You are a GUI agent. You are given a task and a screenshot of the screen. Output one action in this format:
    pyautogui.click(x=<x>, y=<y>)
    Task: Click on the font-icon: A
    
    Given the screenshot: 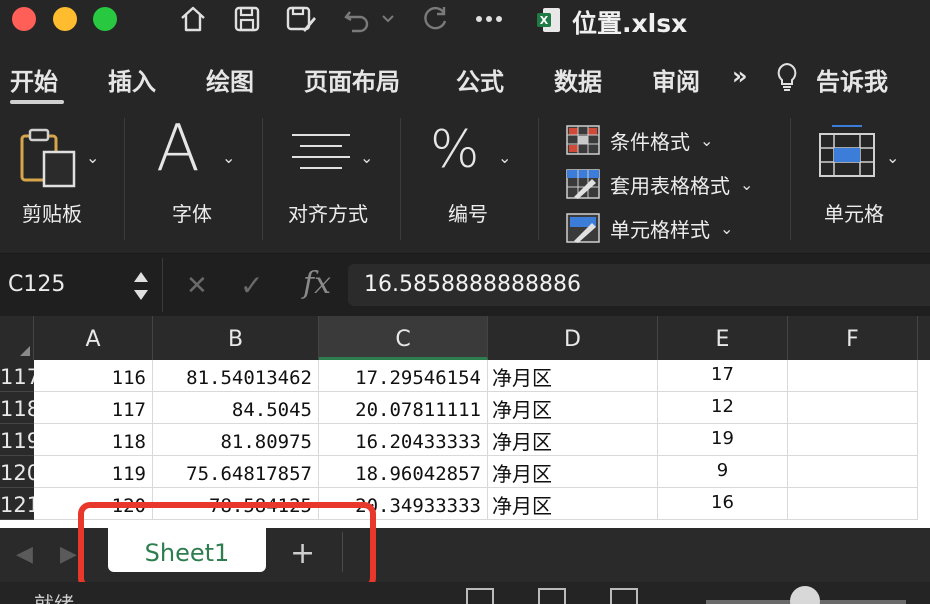 What is the action you would take?
    pyautogui.click(x=178, y=149)
    